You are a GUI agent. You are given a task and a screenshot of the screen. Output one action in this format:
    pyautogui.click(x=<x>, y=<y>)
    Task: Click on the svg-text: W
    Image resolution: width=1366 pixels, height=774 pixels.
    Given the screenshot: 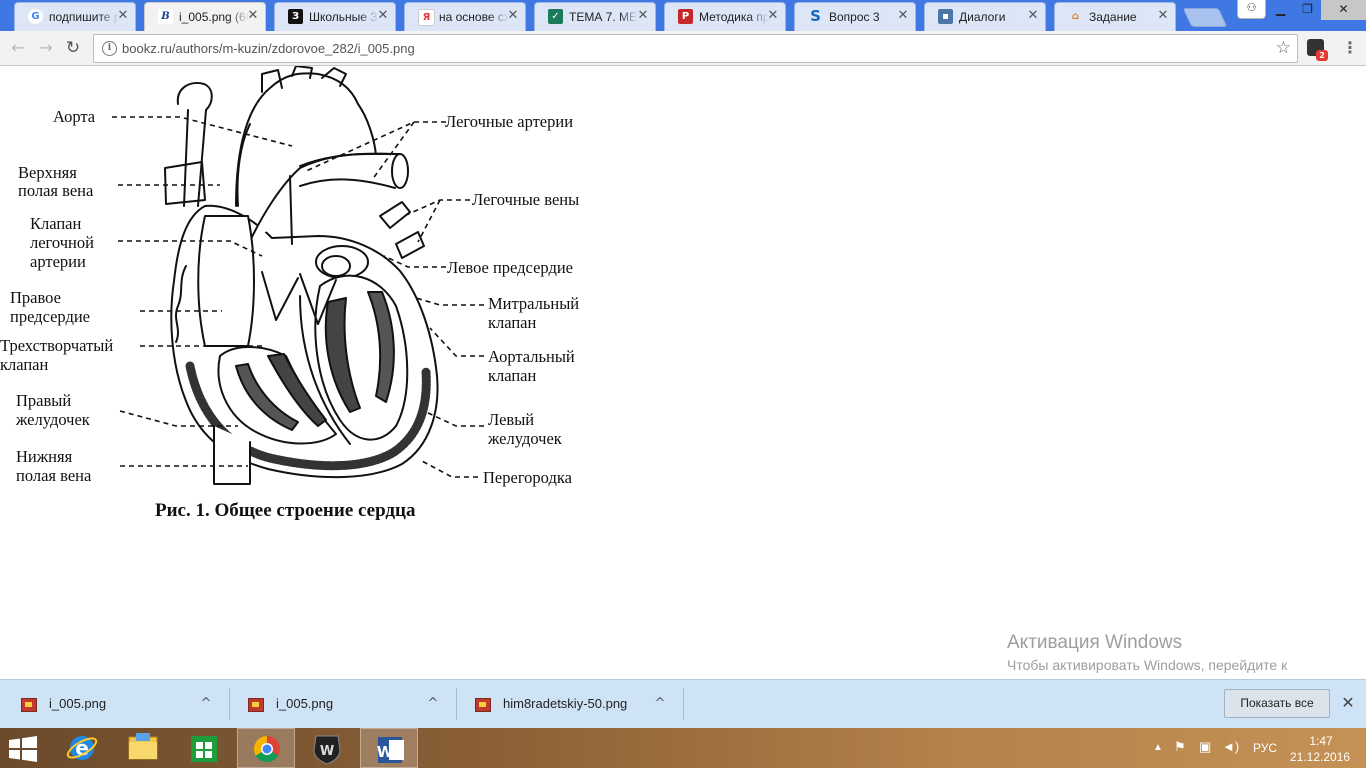 What is the action you would take?
    pyautogui.click(x=327, y=751)
    